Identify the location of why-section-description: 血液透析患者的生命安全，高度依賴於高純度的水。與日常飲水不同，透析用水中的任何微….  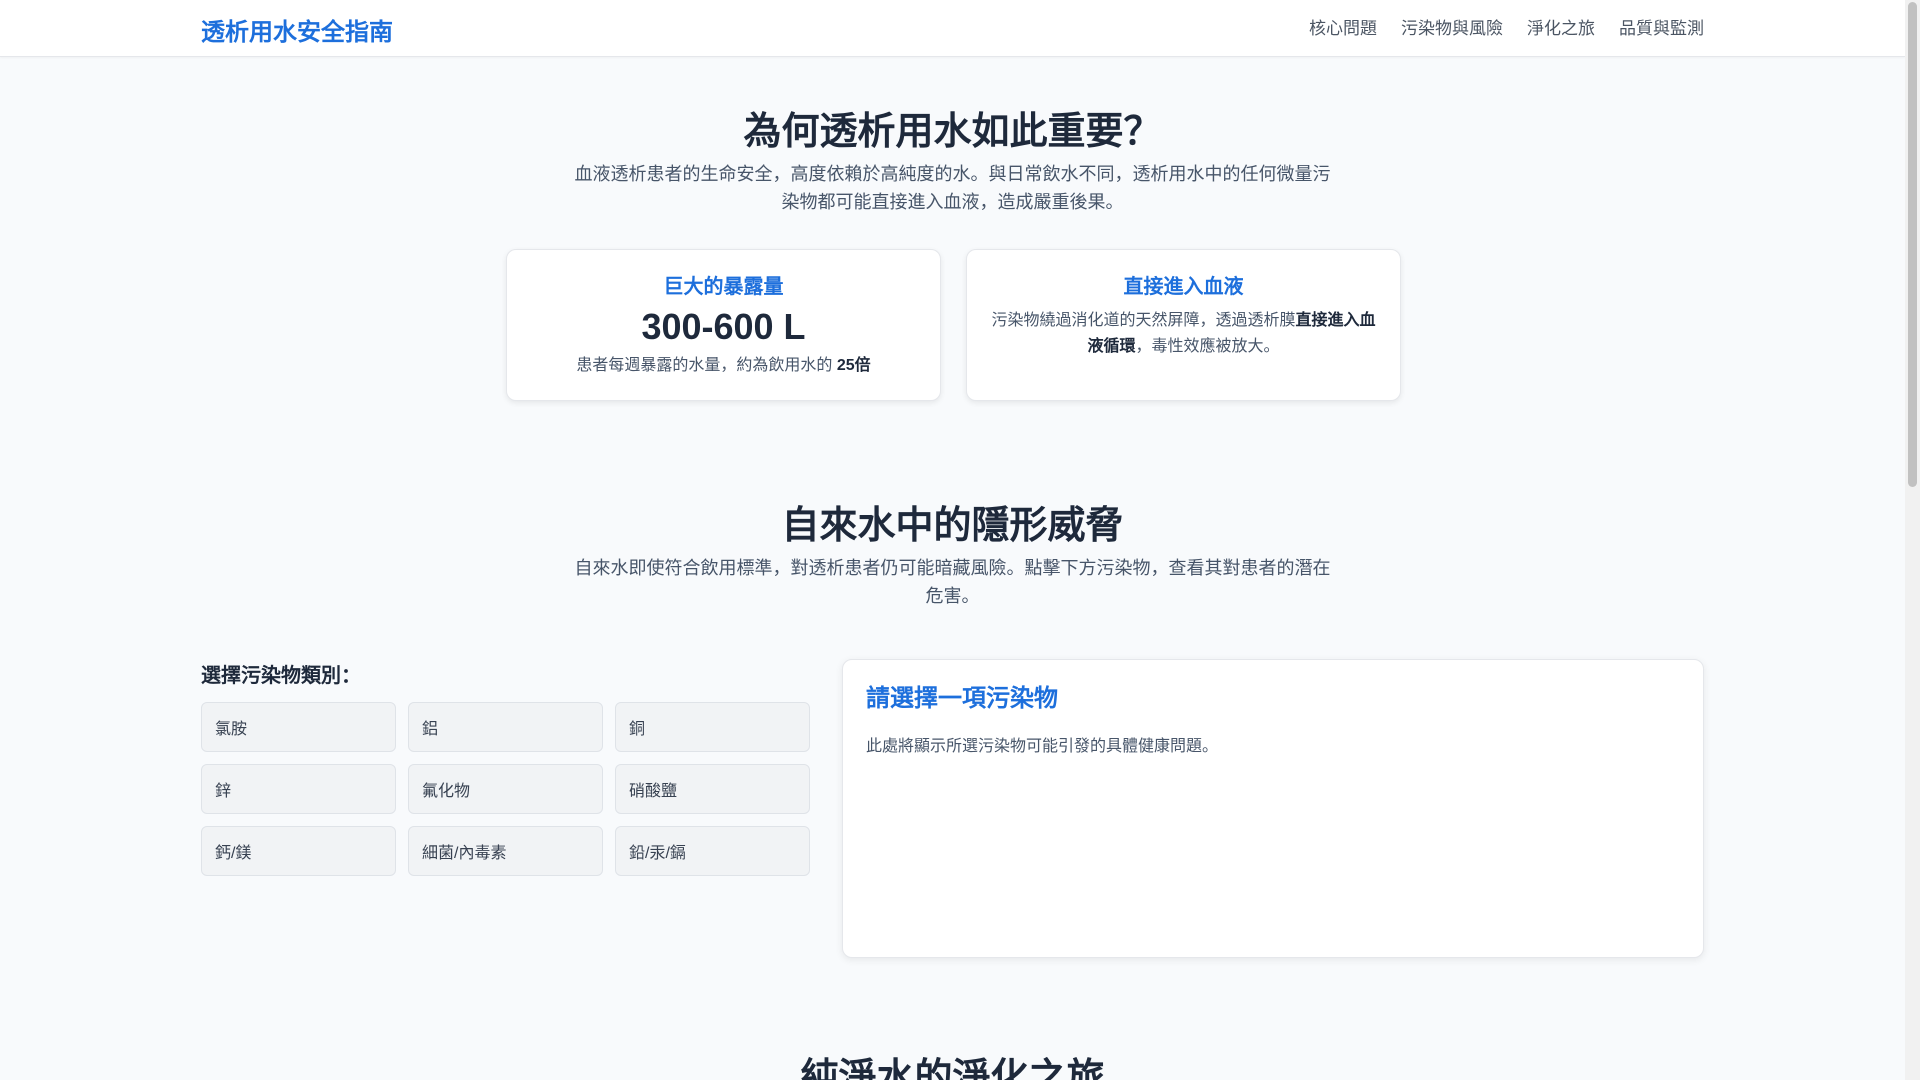
(952, 188).